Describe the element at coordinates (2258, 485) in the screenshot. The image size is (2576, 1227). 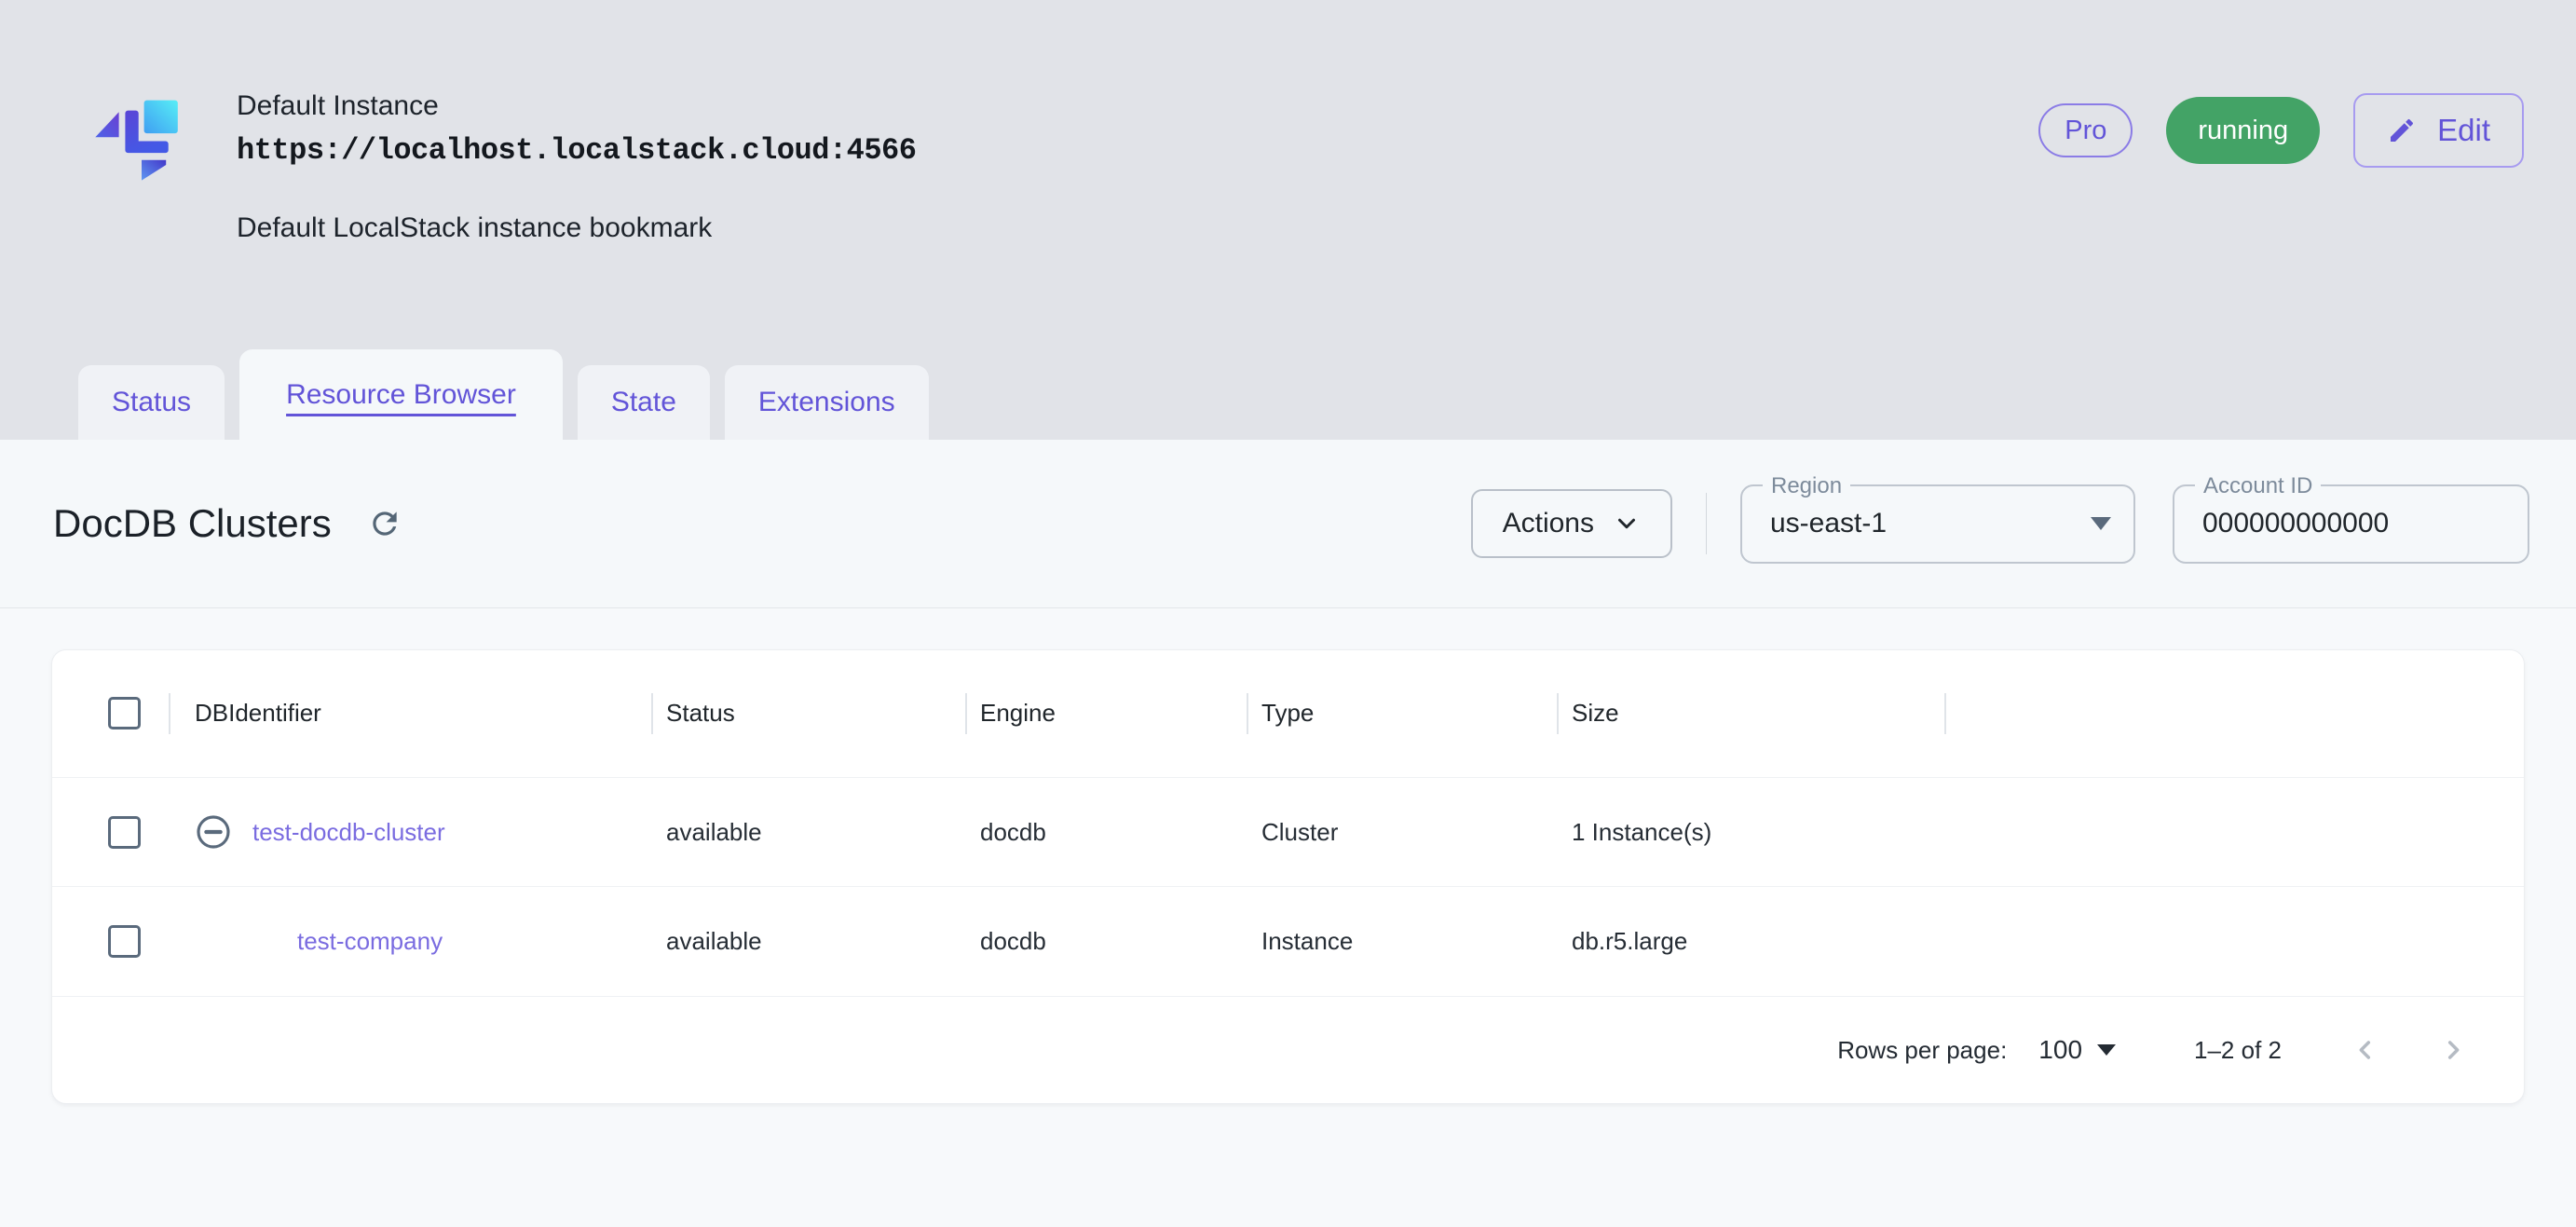
I see `account-id-label: Account ID` at that location.